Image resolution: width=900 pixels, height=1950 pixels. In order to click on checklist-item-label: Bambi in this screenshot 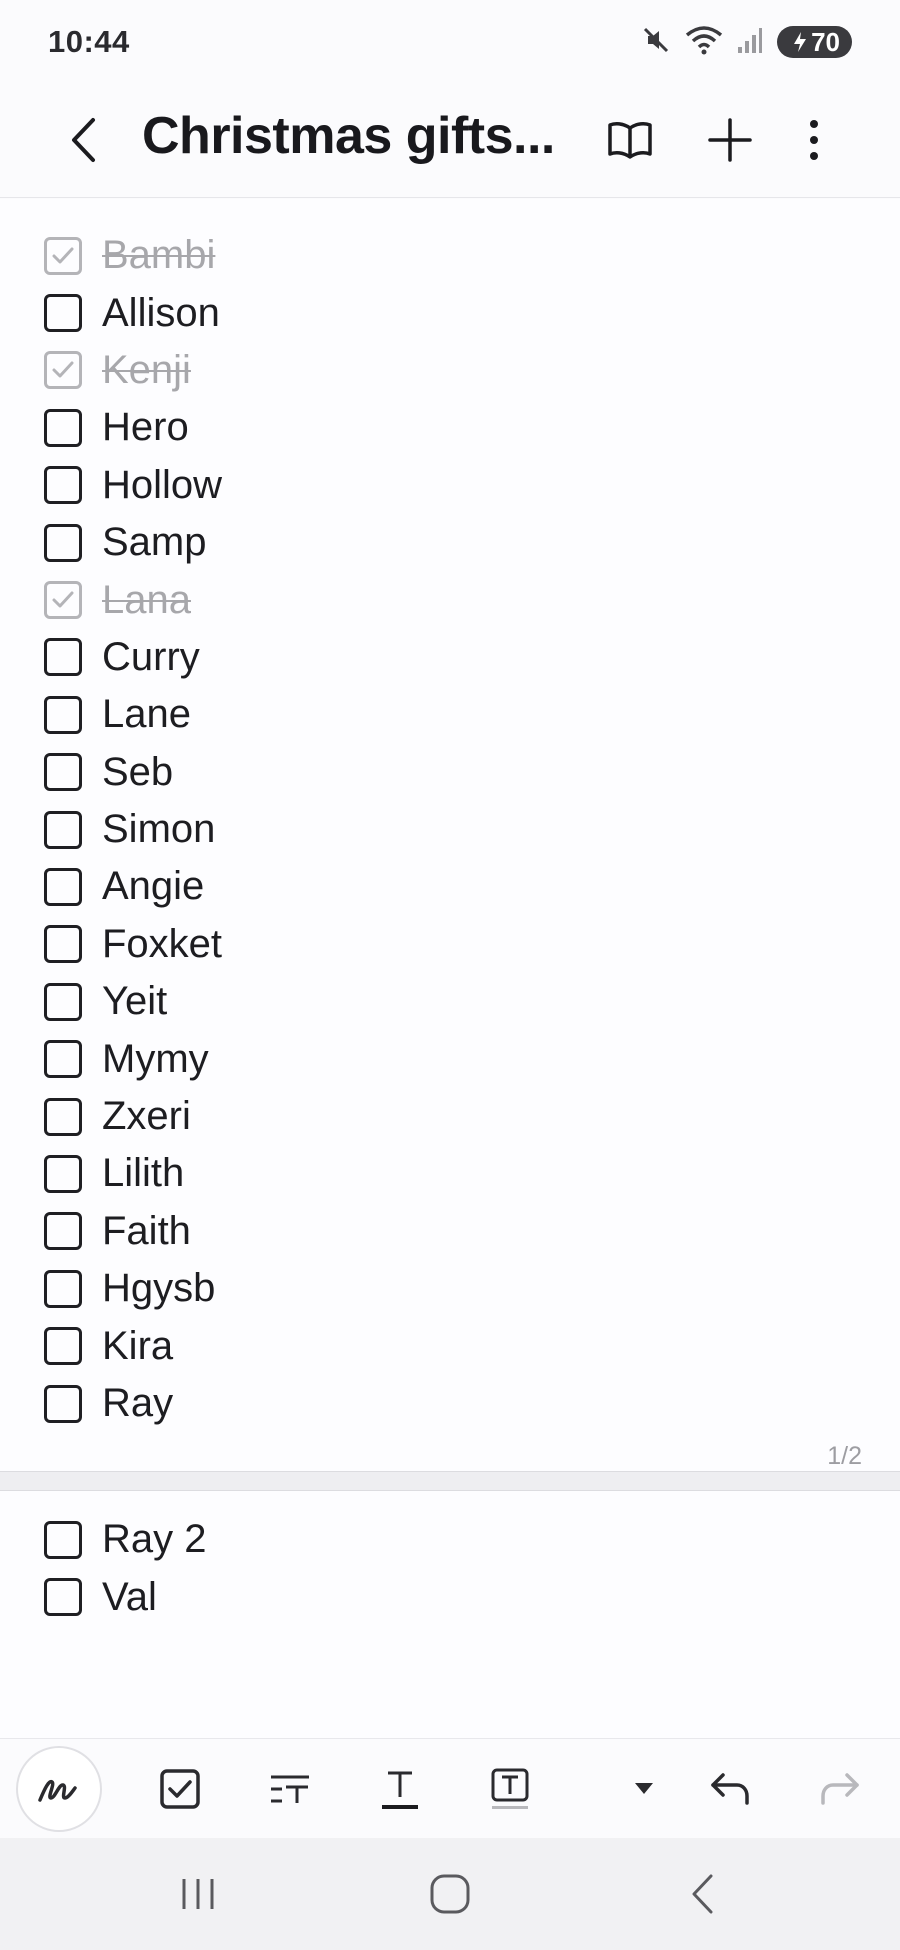, I will do `click(158, 255)`.